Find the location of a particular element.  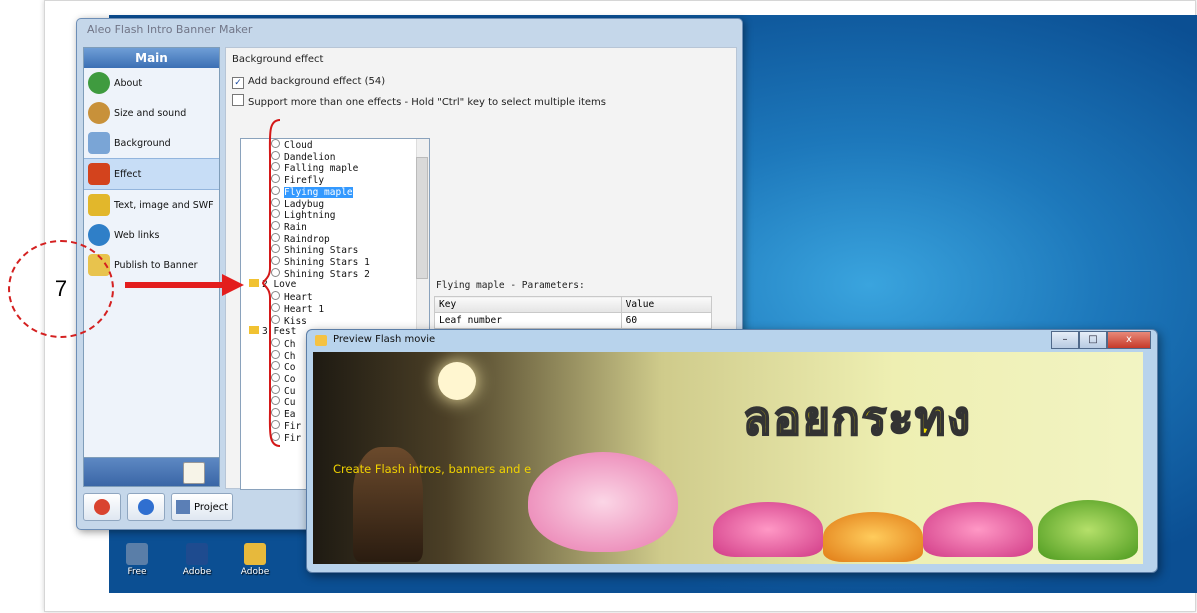

lotus-decoration is located at coordinates (603, 502).